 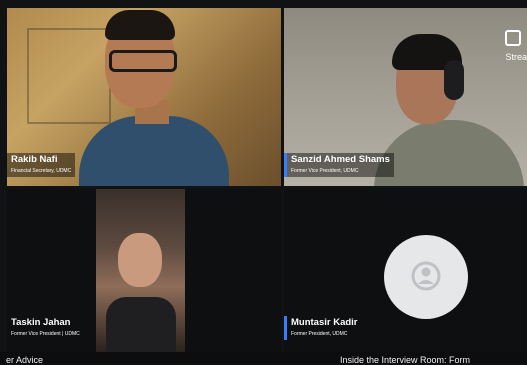 What do you see at coordinates (319, 333) in the screenshot?
I see `participant-role: Former President, UDMC` at bounding box center [319, 333].